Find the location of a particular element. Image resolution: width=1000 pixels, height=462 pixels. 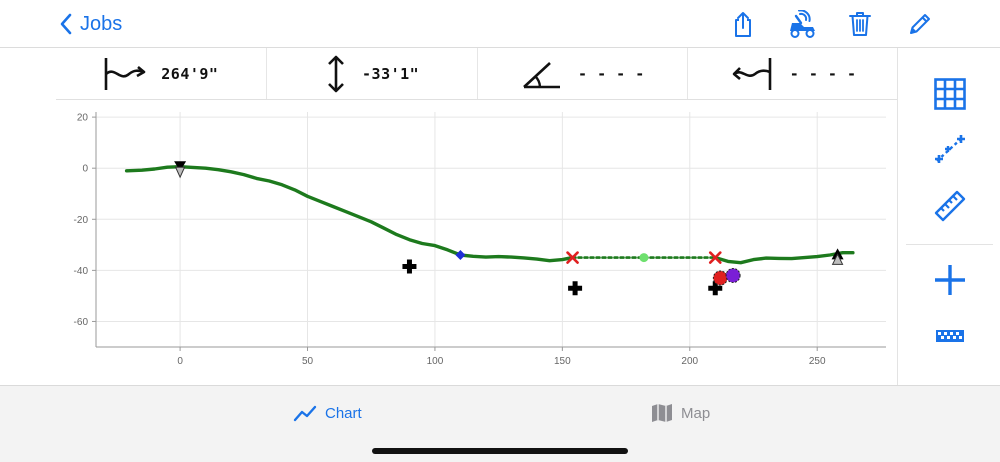

bore-length-metric: - - - - is located at coordinates (793, 73).